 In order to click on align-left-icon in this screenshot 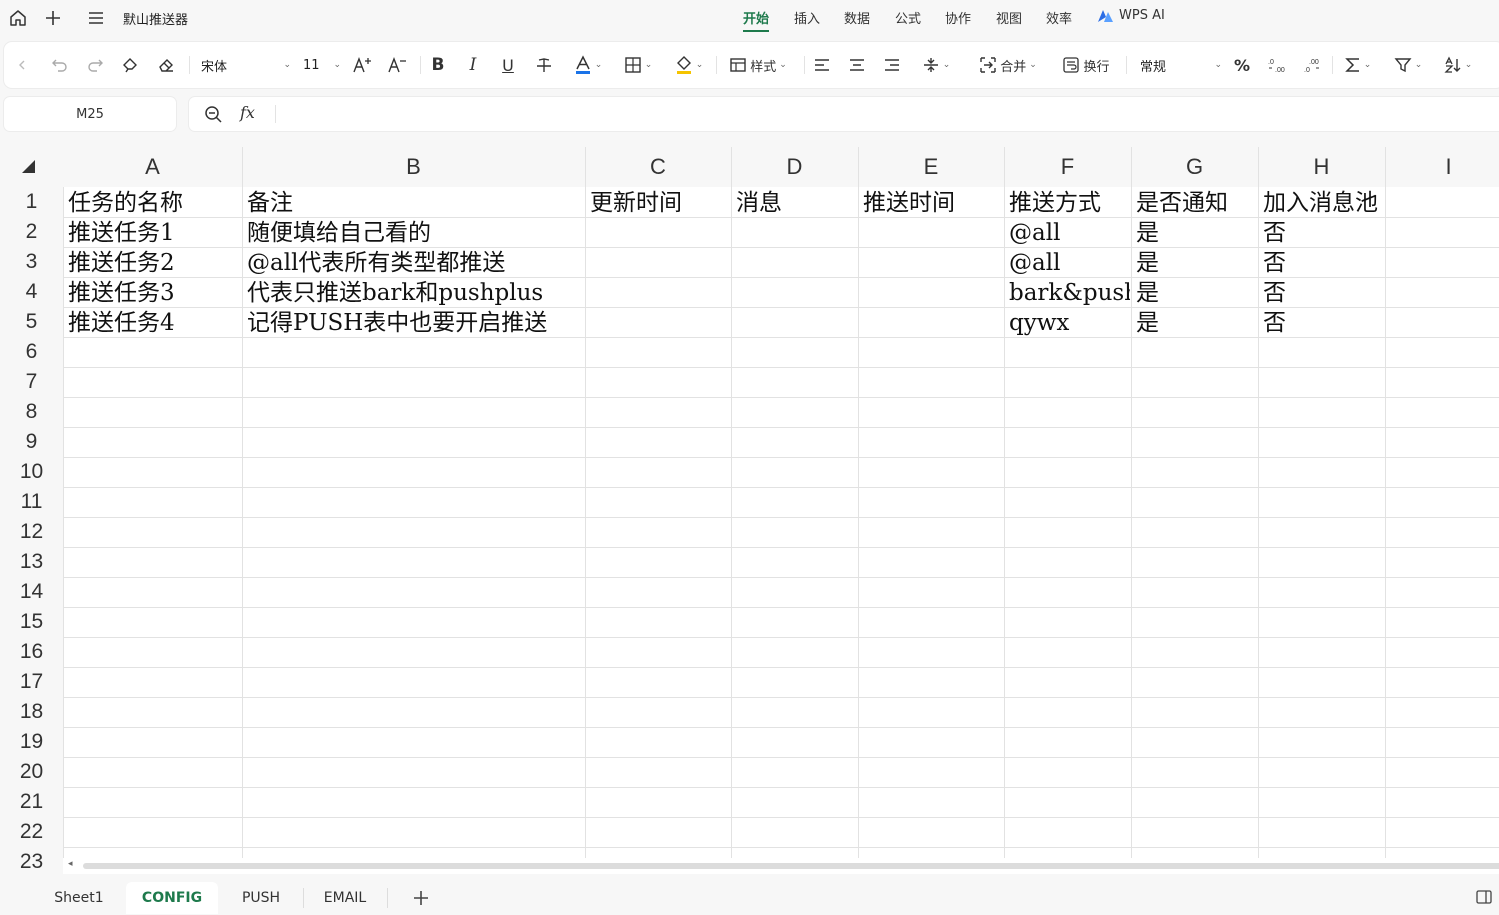, I will do `click(822, 65)`.